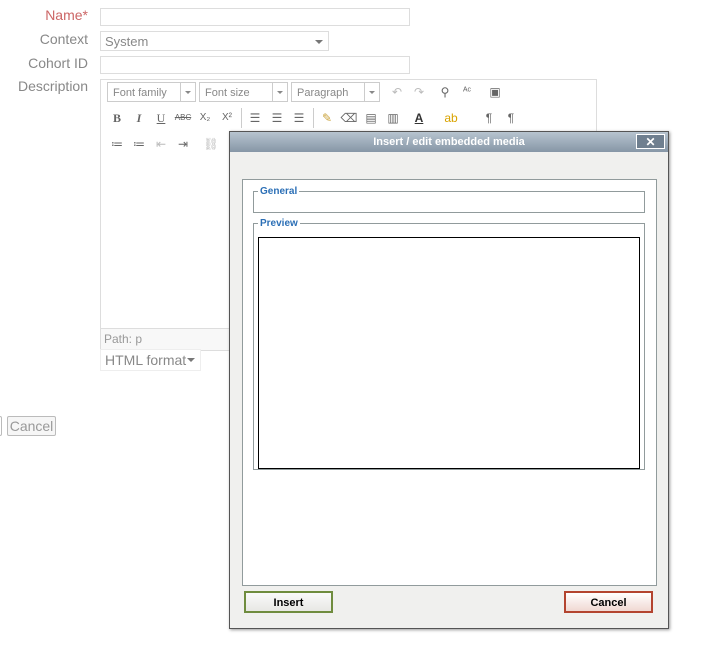 The image size is (702, 651). I want to click on italic-icon: I, so click(139, 118).